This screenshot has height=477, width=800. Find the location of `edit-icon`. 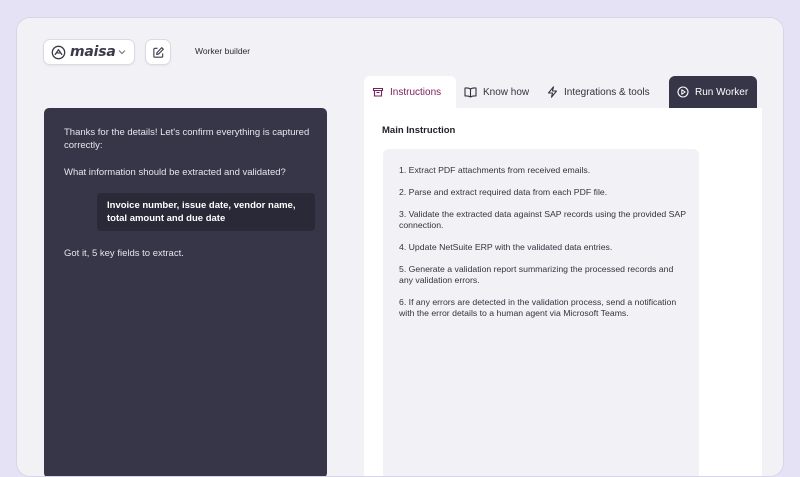

edit-icon is located at coordinates (158, 52).